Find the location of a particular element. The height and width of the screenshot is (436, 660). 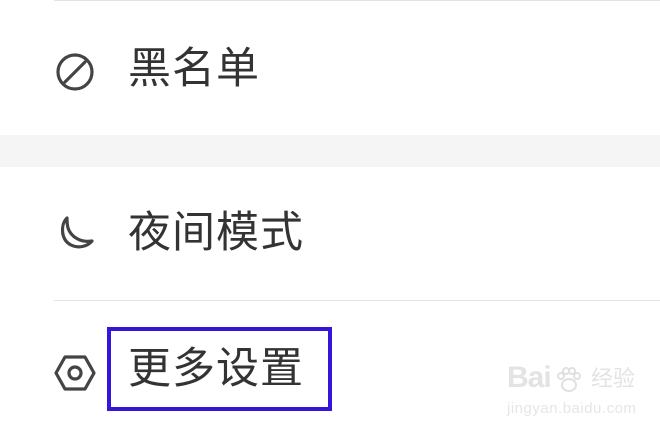

watermark-logo: Bai is located at coordinates (529, 377).